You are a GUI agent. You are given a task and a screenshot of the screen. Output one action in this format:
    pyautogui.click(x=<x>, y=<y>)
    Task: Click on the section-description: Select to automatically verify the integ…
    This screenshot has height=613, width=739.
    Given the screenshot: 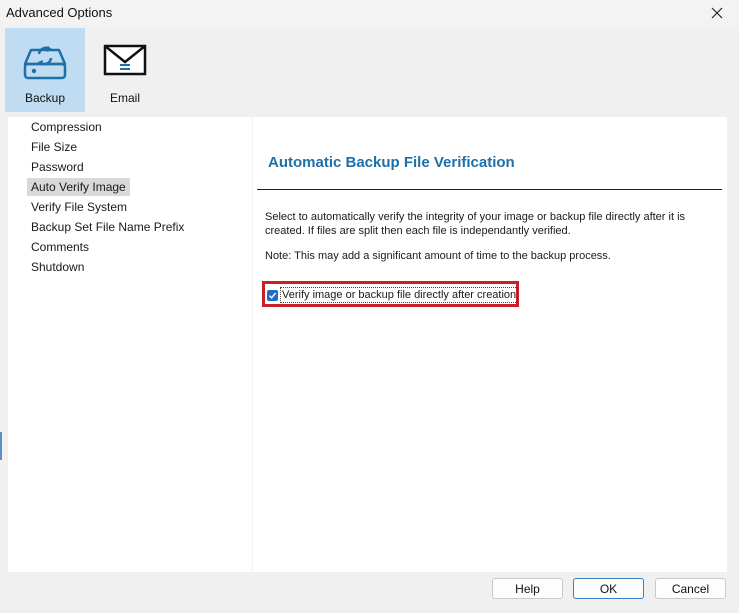 What is the action you would take?
    pyautogui.click(x=475, y=224)
    